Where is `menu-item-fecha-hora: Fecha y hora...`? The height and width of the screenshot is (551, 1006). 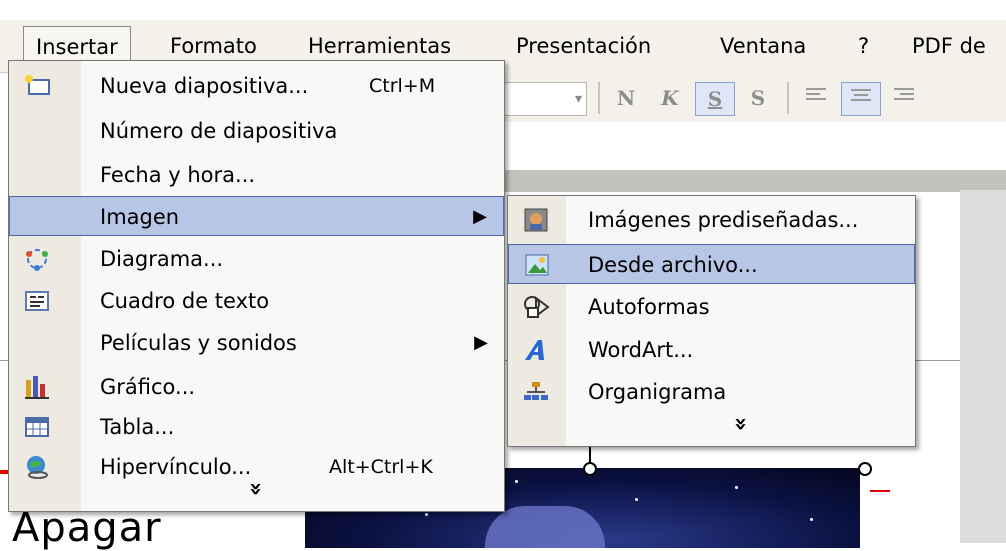
menu-item-fecha-hora: Fecha y hora... is located at coordinates (256, 175).